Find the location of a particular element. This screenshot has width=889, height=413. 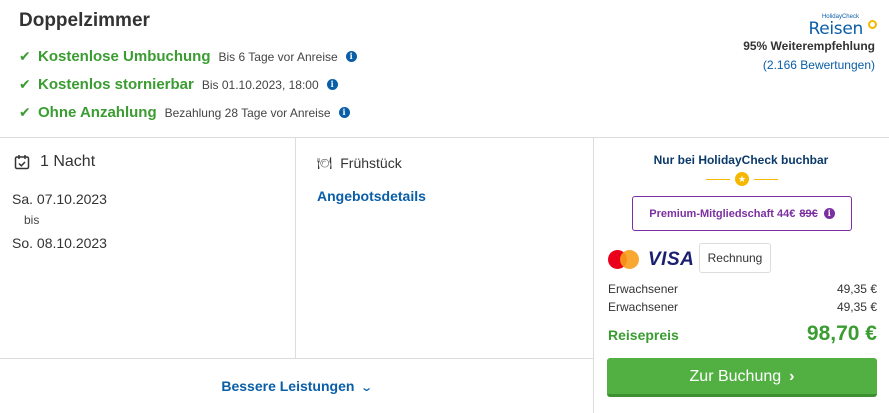

meal-plan: 🍽 Frühstück is located at coordinates (359, 163).